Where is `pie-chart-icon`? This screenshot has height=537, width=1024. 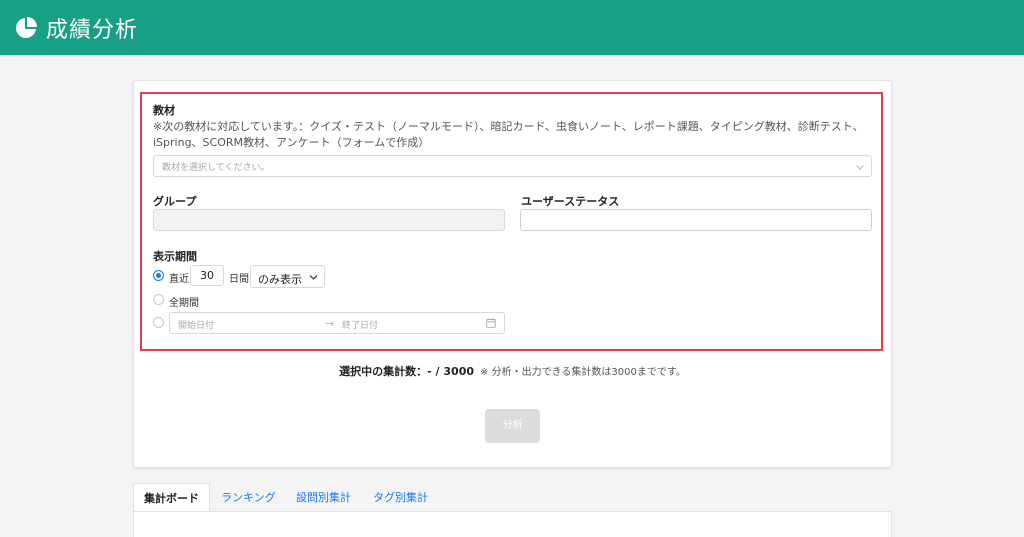
pie-chart-icon is located at coordinates (26, 27).